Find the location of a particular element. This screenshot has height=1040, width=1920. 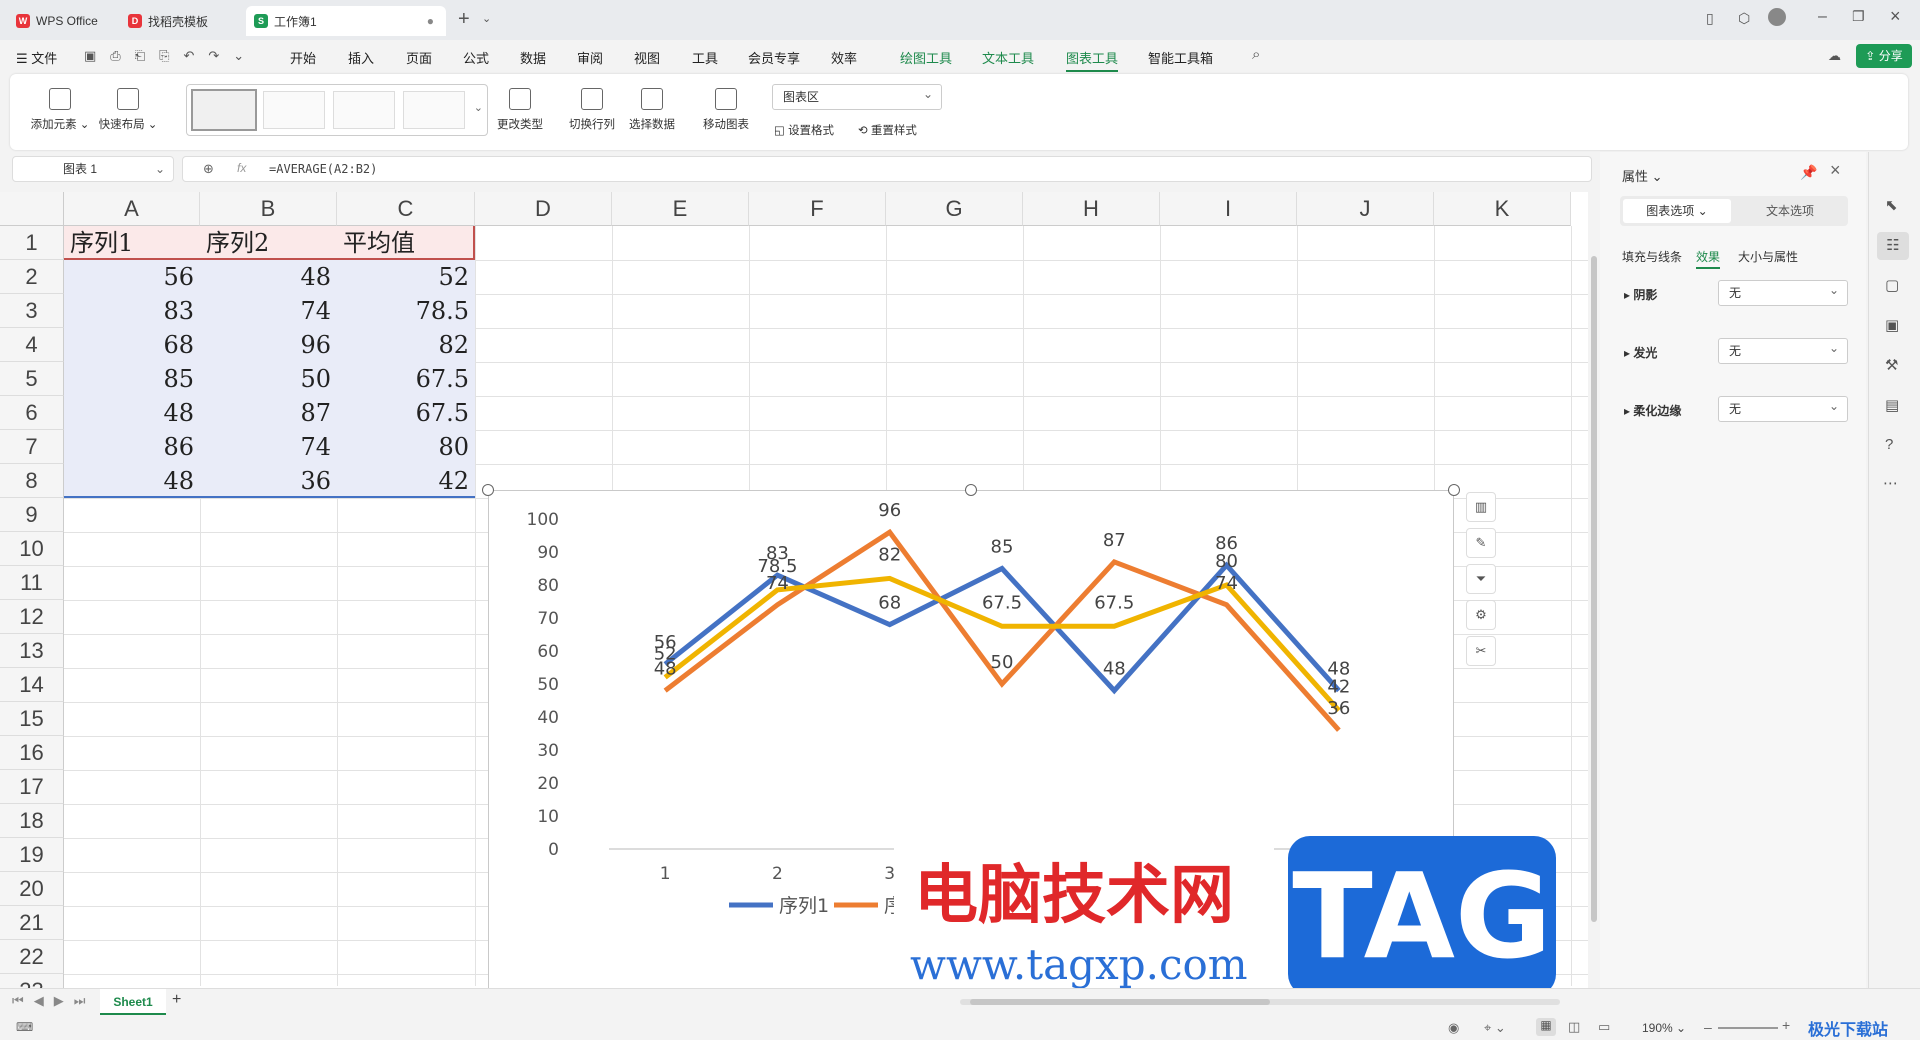

row-header-23: 23 is located at coordinates (32, 981).